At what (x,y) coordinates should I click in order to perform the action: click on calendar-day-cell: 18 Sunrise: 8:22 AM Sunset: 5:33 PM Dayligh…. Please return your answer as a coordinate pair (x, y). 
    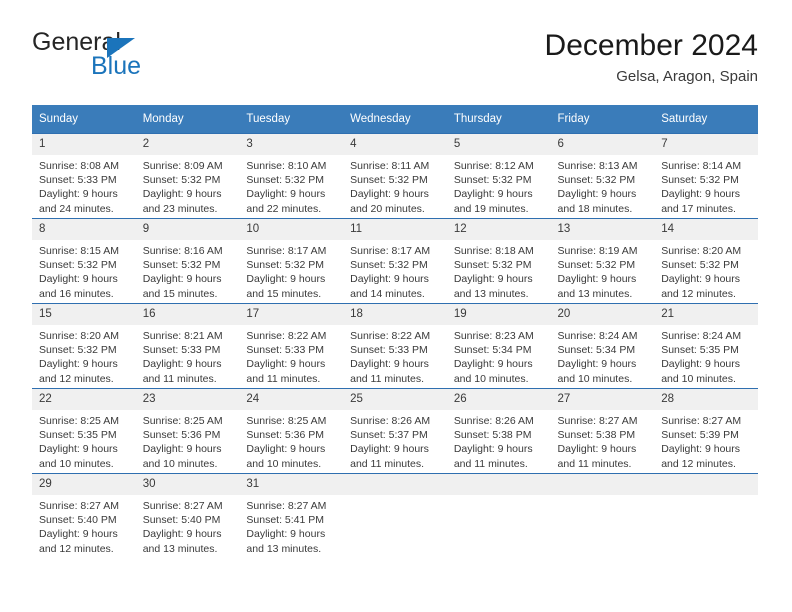
    Looking at the image, I should click on (395, 346).